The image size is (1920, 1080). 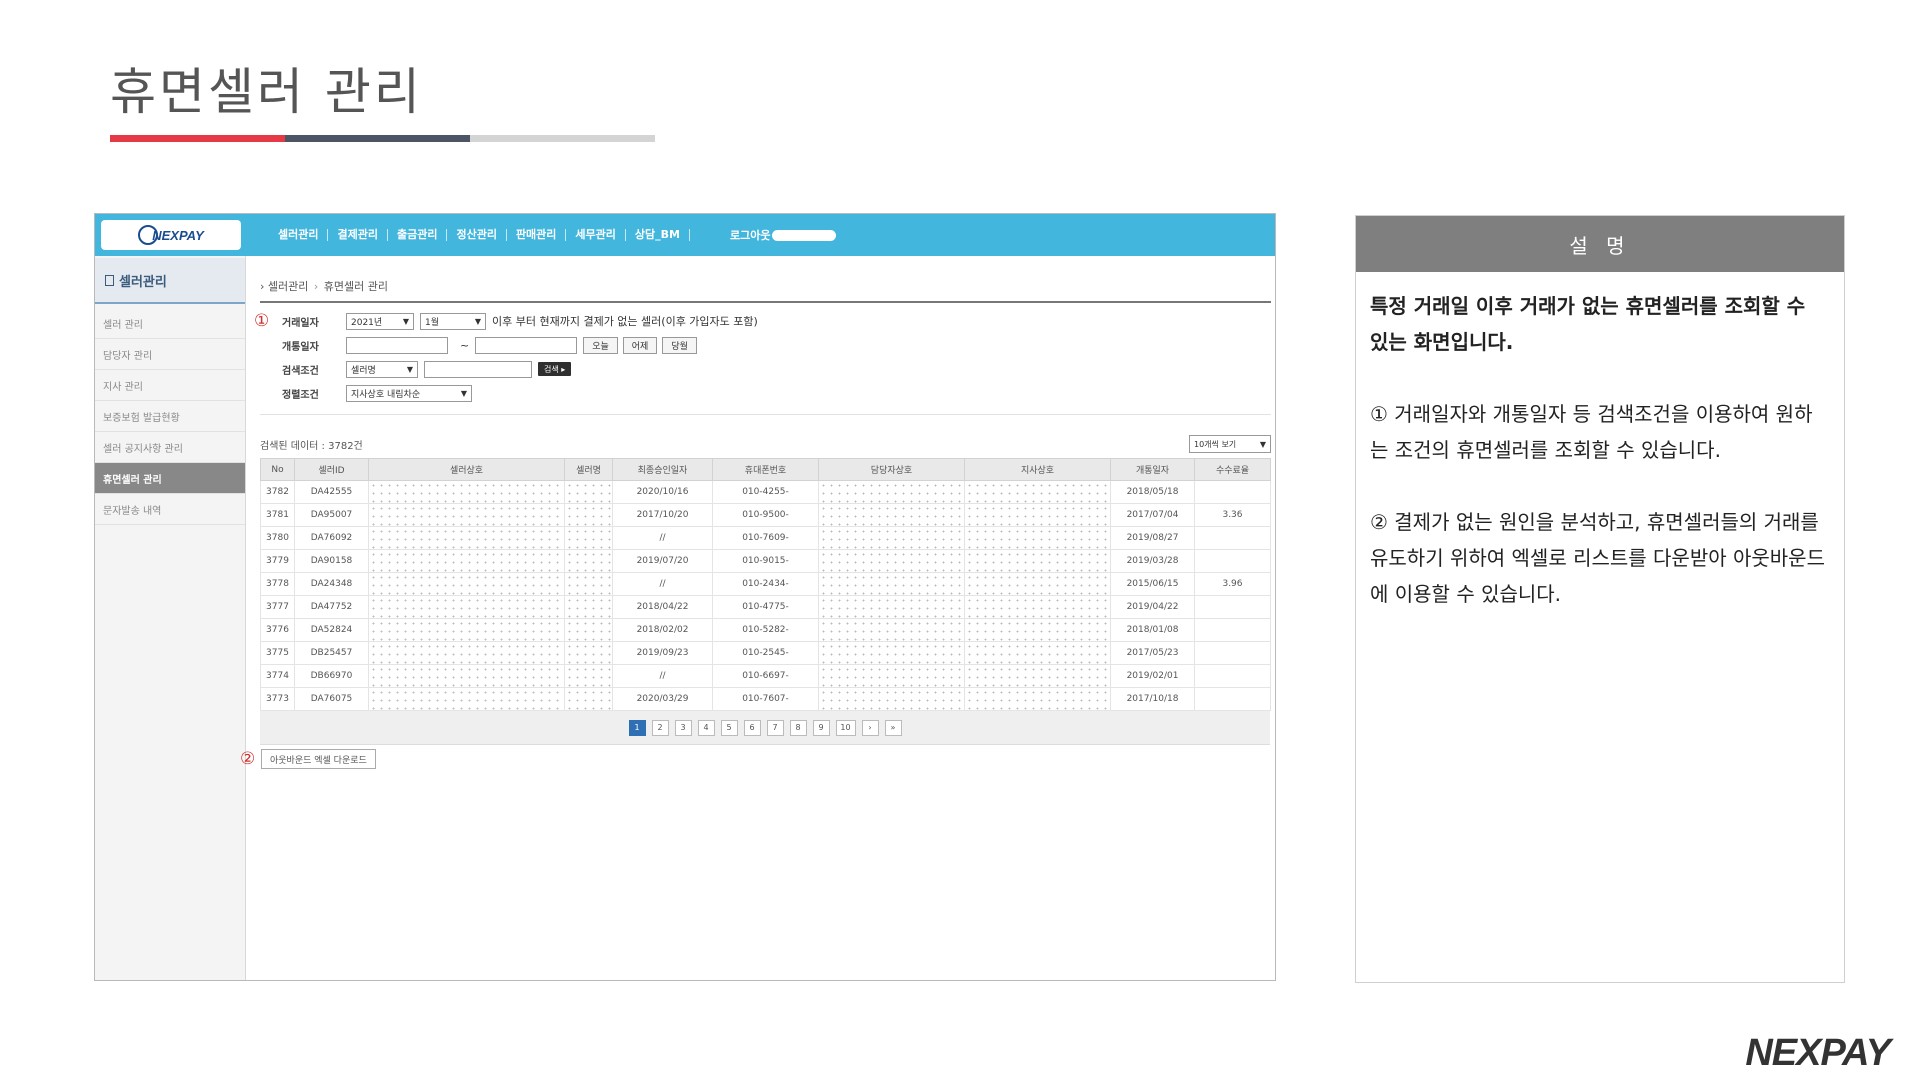 I want to click on table-cell: 2018/02/02, so click(x=662, y=630).